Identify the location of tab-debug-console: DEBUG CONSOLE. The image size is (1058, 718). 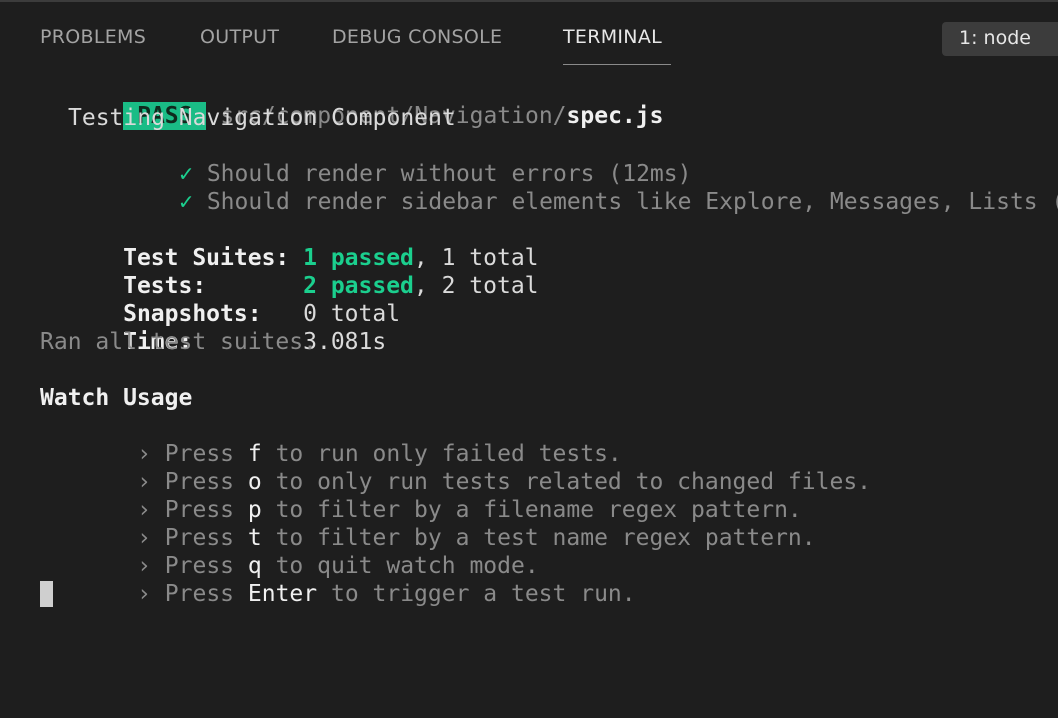
(417, 37).